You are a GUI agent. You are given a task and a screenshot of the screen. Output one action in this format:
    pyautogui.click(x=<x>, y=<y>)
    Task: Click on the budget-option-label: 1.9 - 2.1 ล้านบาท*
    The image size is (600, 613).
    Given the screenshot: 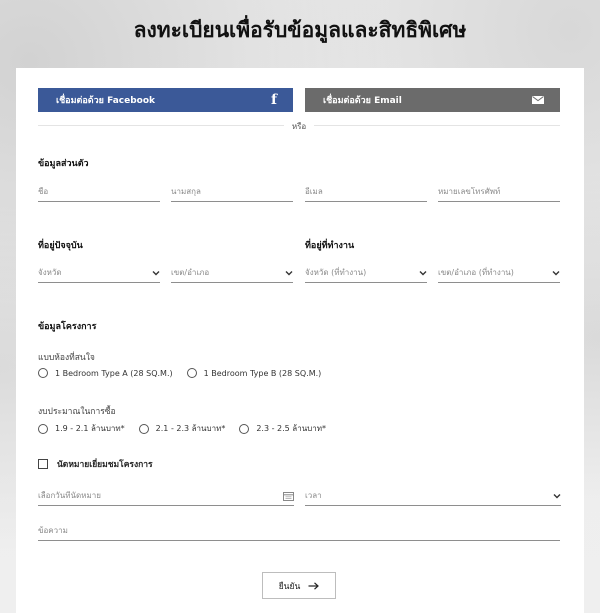 What is the action you would take?
    pyautogui.click(x=90, y=428)
    